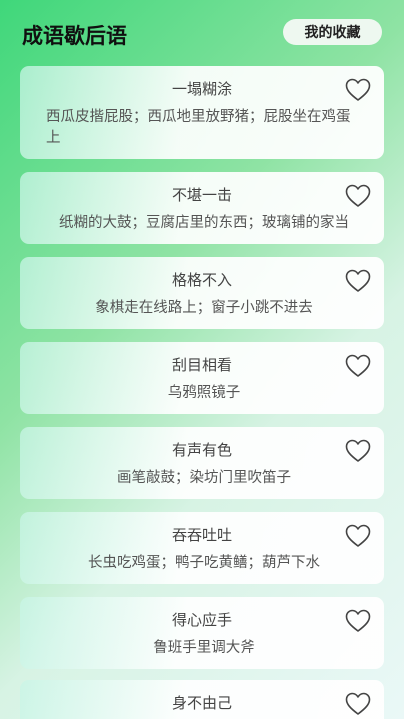  I want to click on idiom-card: 刮目相看 乌鸦照镜子, so click(202, 378).